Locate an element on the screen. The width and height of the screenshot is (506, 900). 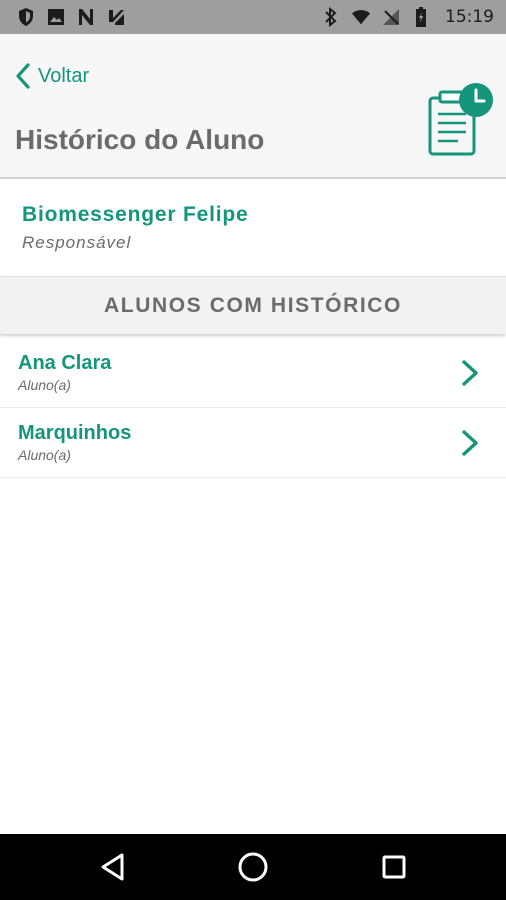
back-button: Voltar is located at coordinates (51, 76).